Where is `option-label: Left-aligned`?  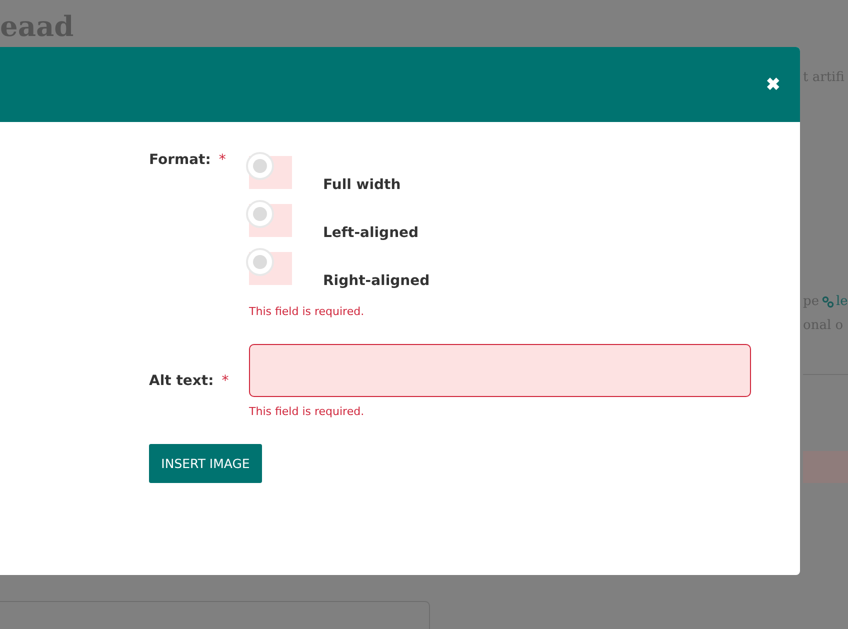 option-label: Left-aligned is located at coordinates (371, 233).